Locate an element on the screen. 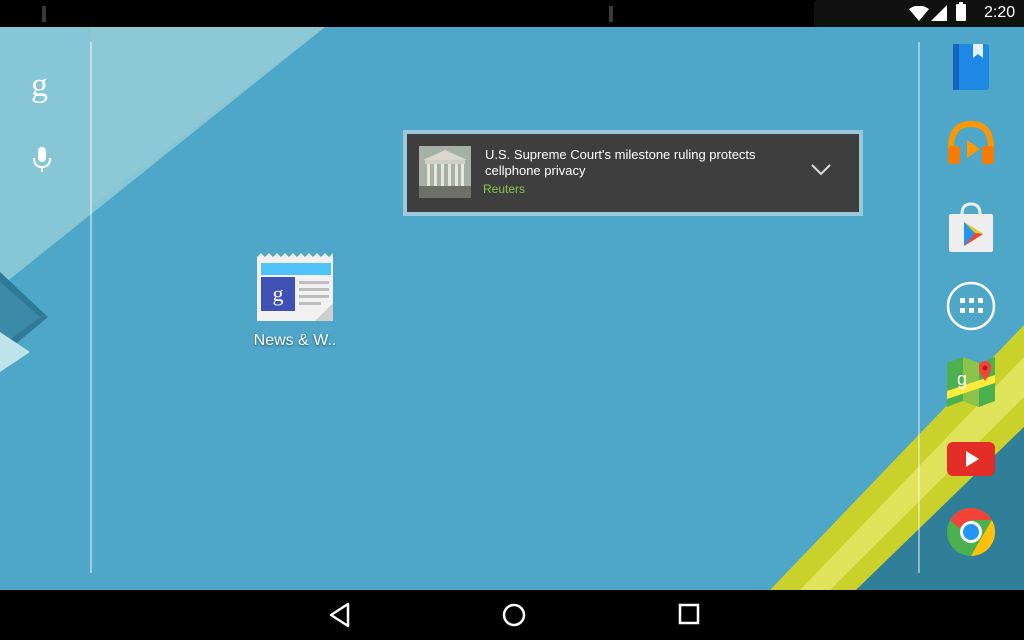  search-bar-divider is located at coordinates (91, 307).